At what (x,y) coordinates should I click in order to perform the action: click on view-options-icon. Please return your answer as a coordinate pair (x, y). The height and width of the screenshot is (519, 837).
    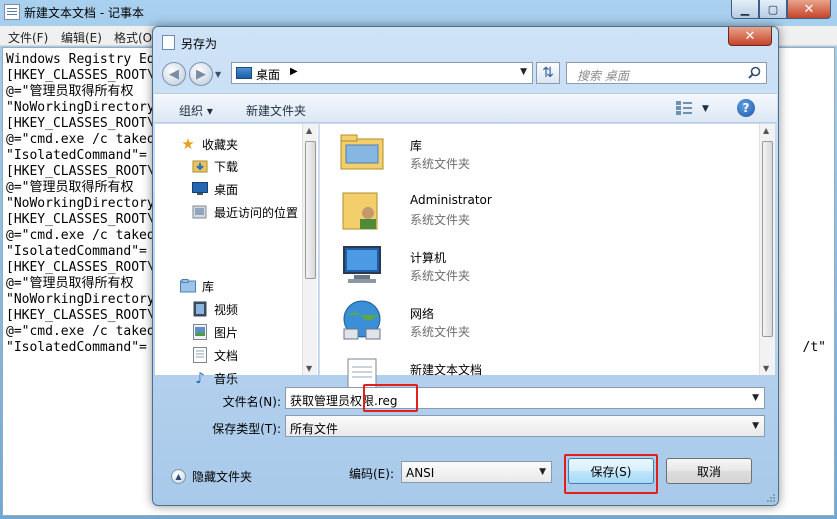
    Looking at the image, I should click on (684, 108).